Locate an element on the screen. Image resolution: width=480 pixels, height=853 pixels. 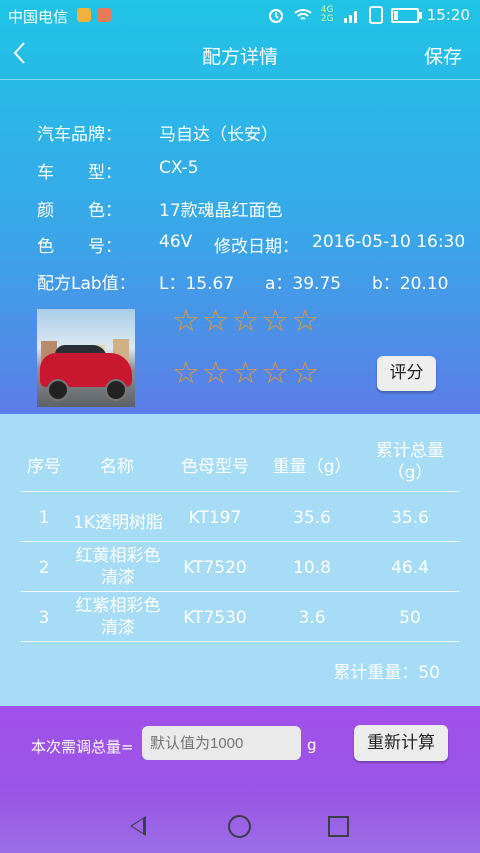
cell-name: 1K透明树脂 is located at coordinates (118, 523).